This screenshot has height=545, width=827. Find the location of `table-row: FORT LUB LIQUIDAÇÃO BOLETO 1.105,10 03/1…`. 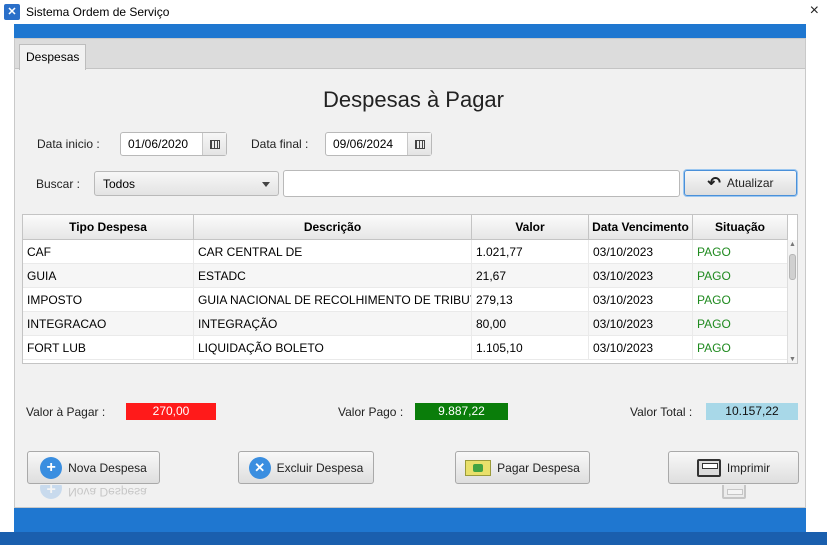

table-row: FORT LUB LIQUIDAÇÃO BOLETO 1.105,10 03/1… is located at coordinates (405, 348).